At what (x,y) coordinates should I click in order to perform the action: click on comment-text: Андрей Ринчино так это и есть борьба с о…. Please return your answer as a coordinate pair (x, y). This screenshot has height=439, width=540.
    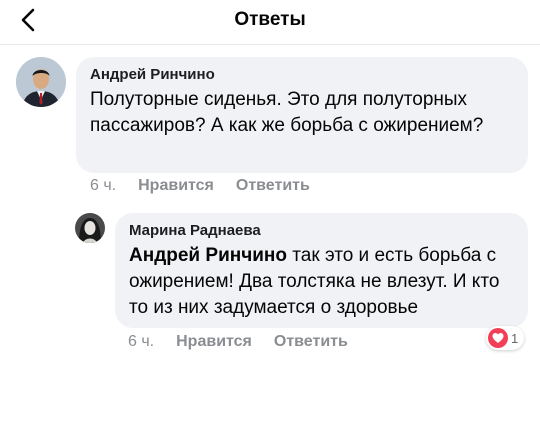
    Looking at the image, I should click on (321, 282).